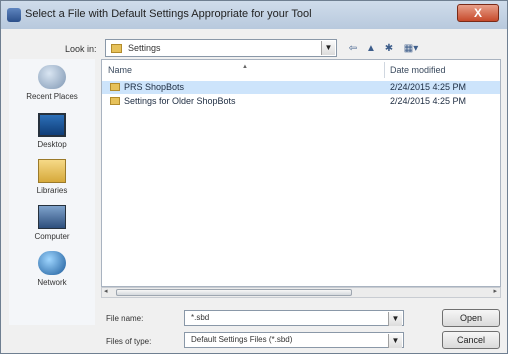 The width and height of the screenshot is (508, 354). I want to click on scroll-right-icon: ▸, so click(495, 291).